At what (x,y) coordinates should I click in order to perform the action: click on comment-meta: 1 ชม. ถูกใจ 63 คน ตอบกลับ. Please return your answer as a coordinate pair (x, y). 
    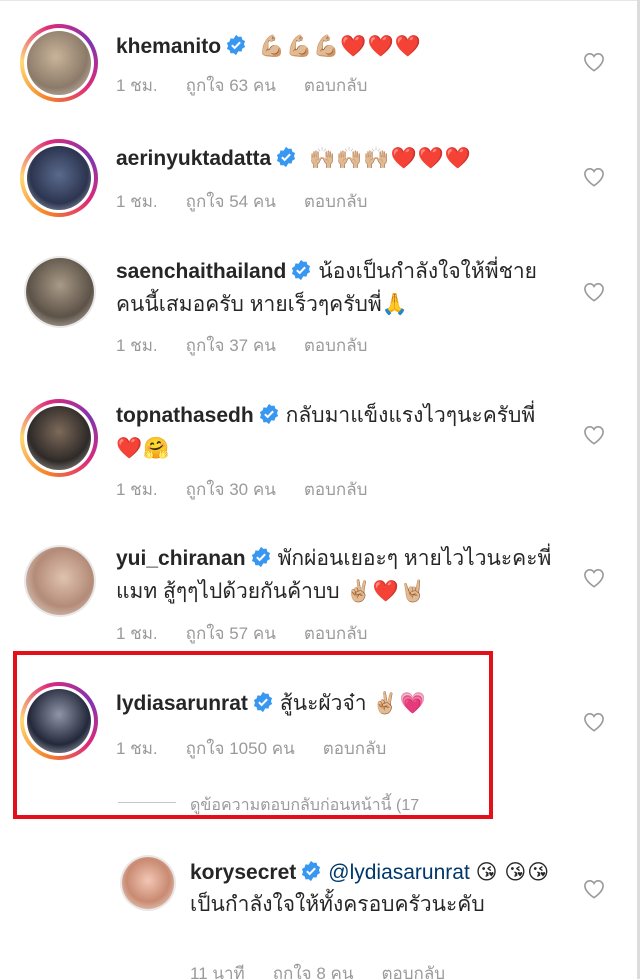
    Looking at the image, I should click on (241, 85).